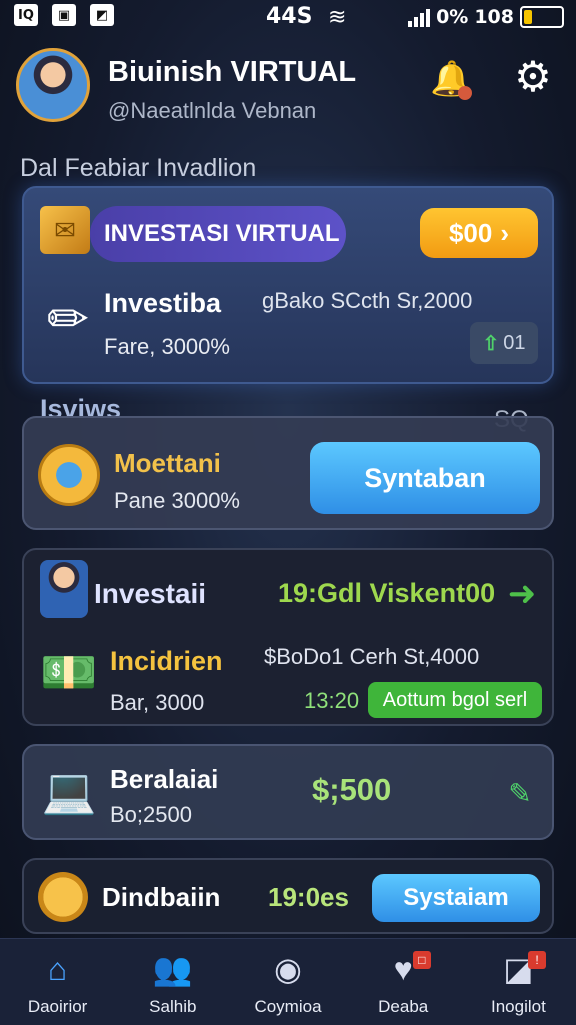 This screenshot has height=1025, width=576. What do you see at coordinates (102, 15) in the screenshot?
I see `navigation-icon: ◩` at bounding box center [102, 15].